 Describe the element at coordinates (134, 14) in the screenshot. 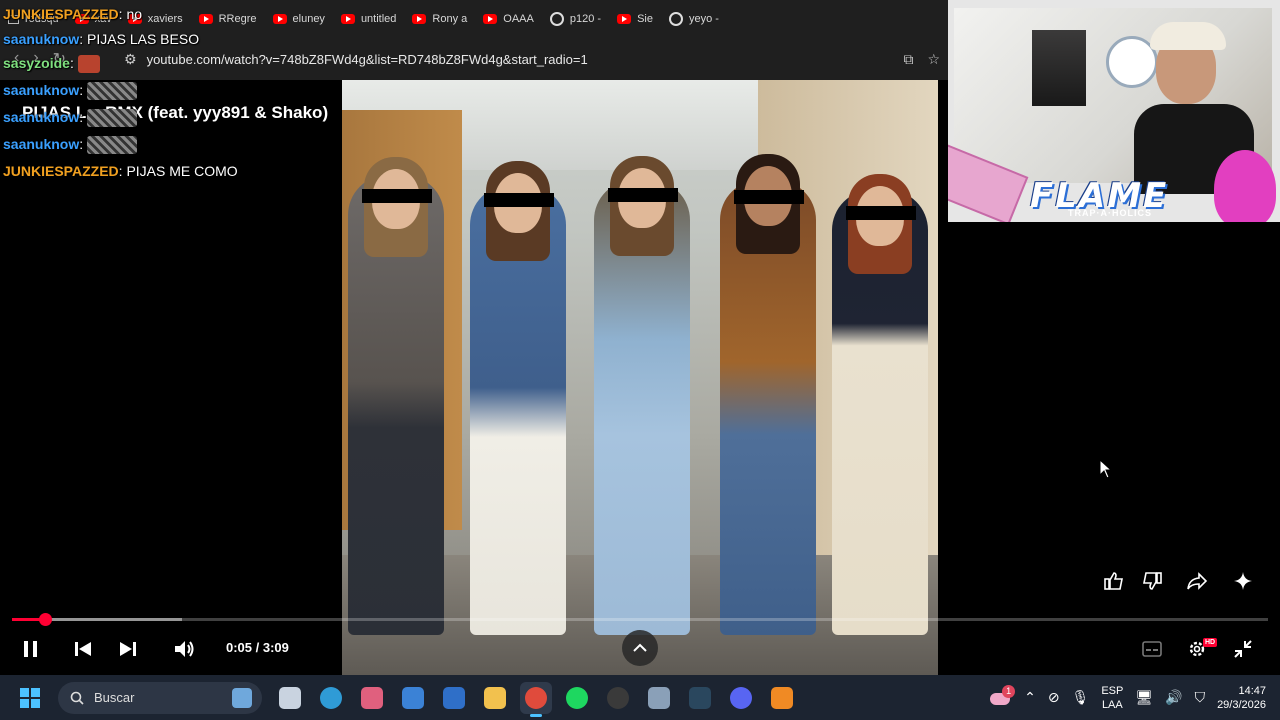

I see `chat-text: no` at that location.